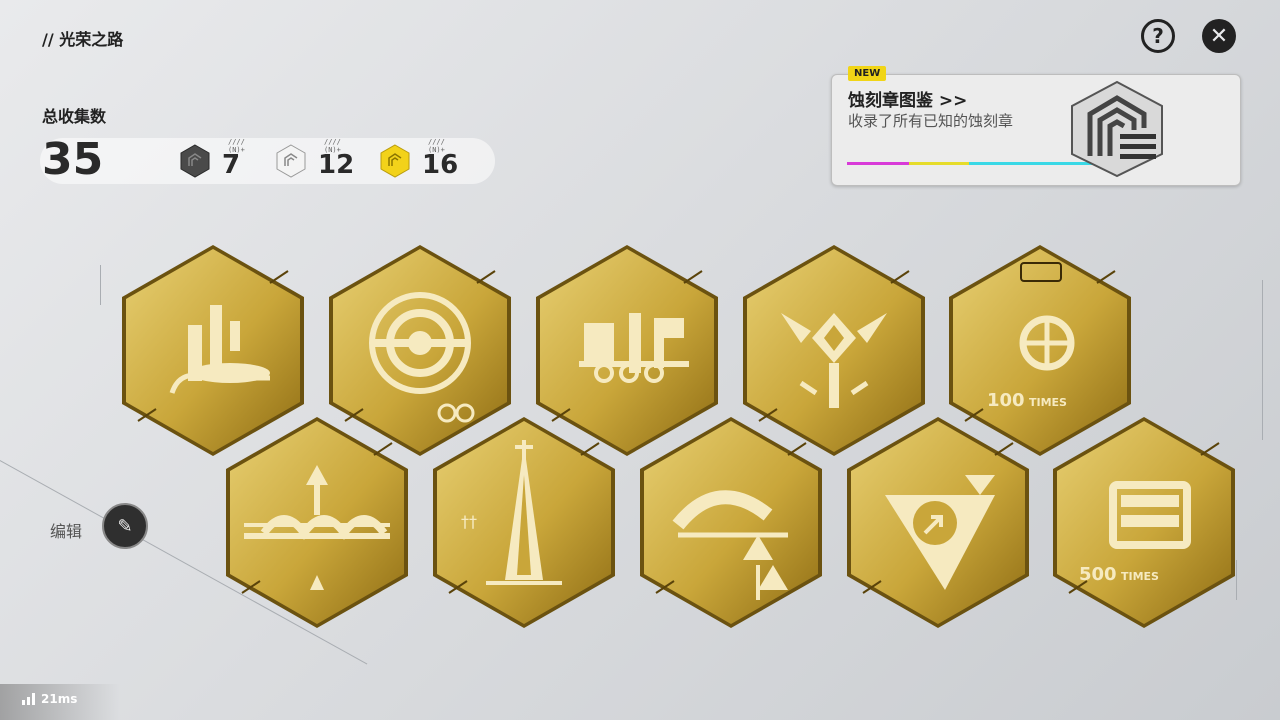 The image size is (1280, 720). Describe the element at coordinates (878, 163) in the screenshot. I see `codex-stripe-magenta` at that location.